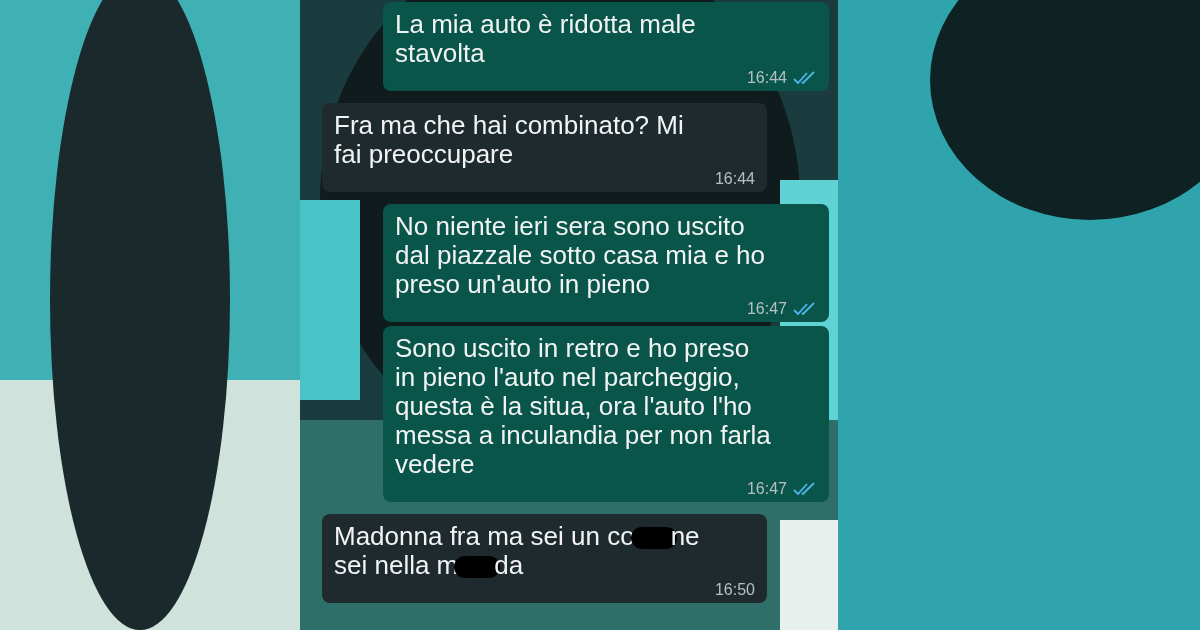 Image resolution: width=1200 pixels, height=630 pixels. I want to click on message-text: Sono uscito in retro e ho preso in pieno l'auto nel parcheggio, questa è la situa, ora l'auto l'ho messa a inculandia per non farla vedere, so click(583, 406).